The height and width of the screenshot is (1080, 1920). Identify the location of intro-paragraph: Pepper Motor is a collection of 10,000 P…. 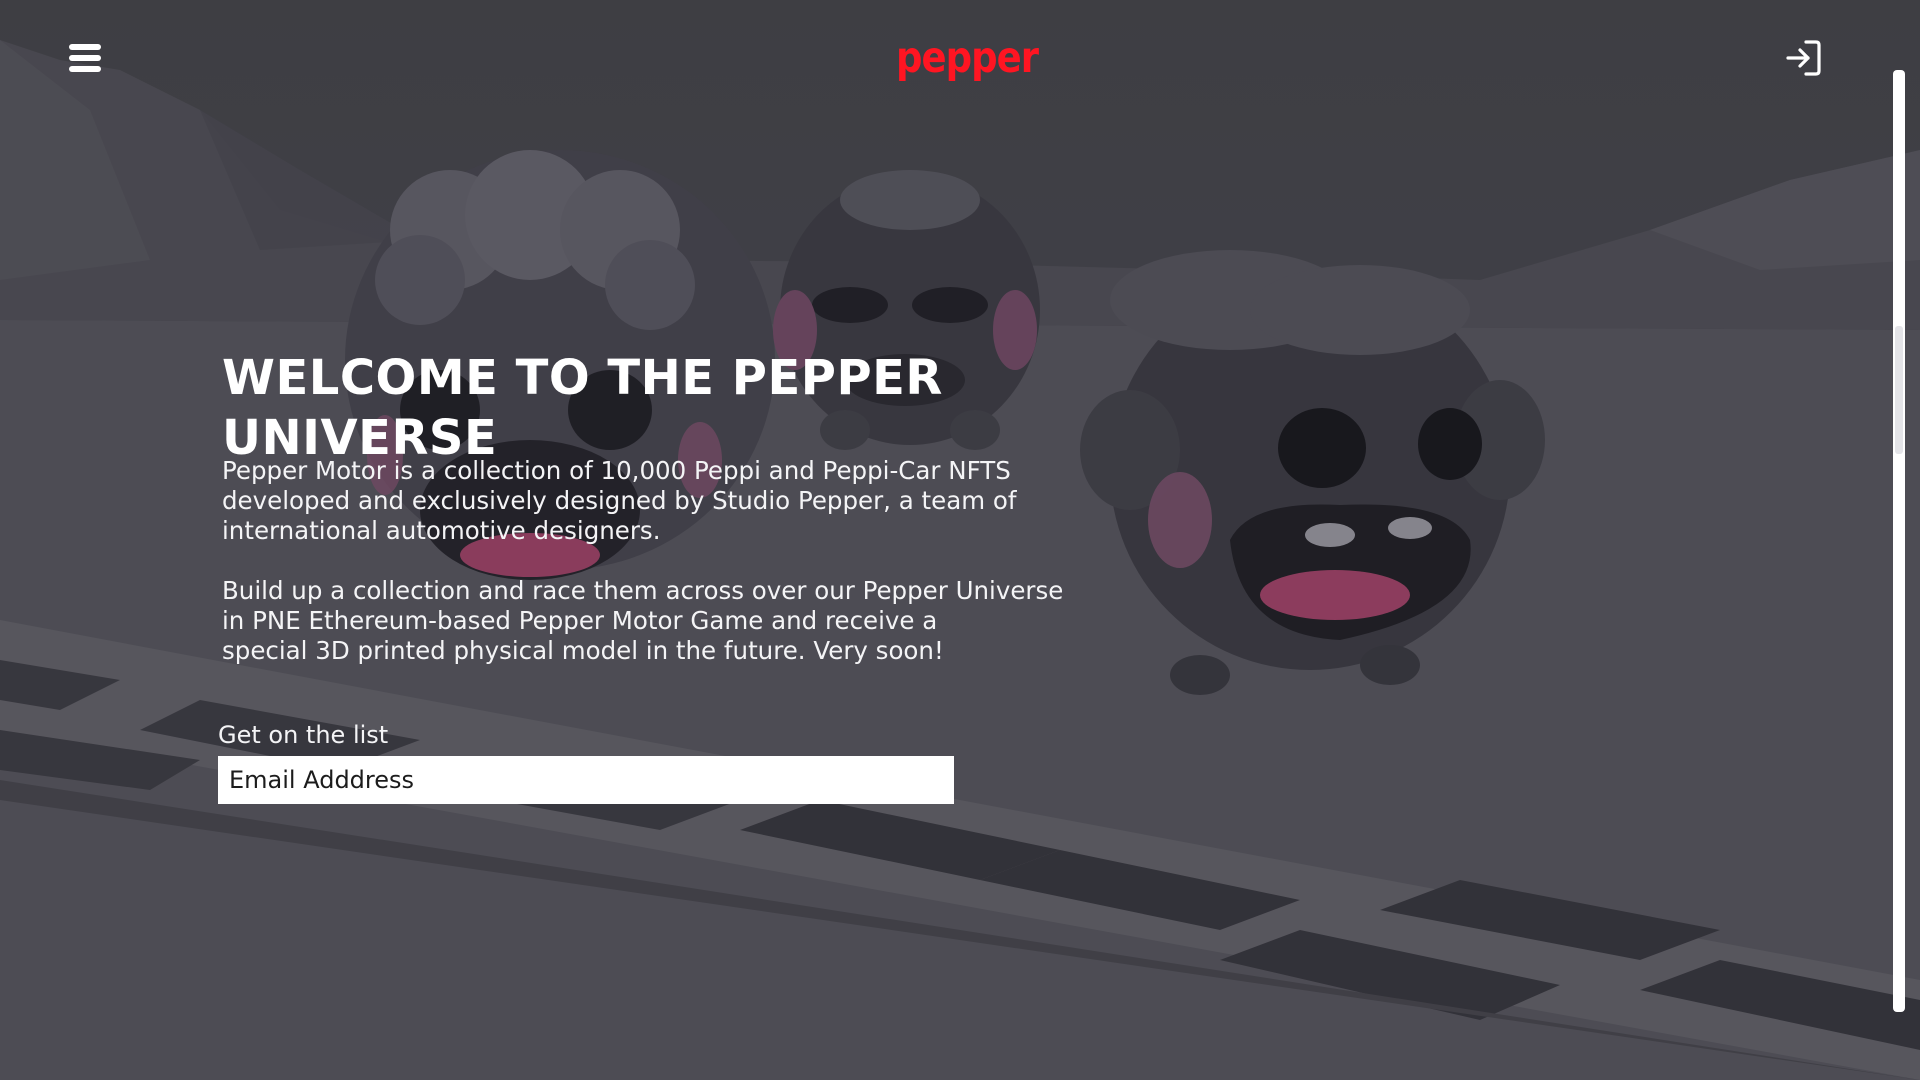
(619, 500).